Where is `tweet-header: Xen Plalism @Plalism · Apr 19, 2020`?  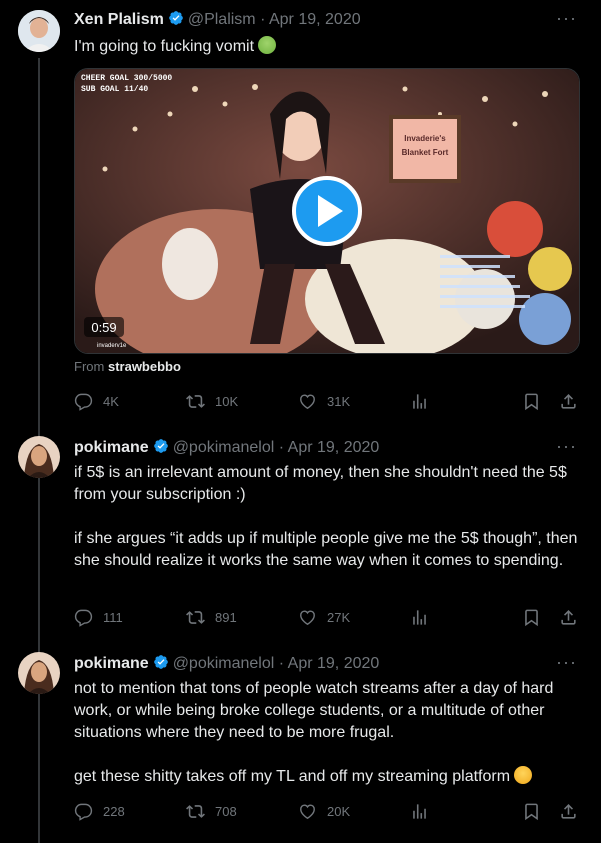
tweet-header: Xen Plalism @Plalism · Apr 19, 2020 is located at coordinates (217, 20).